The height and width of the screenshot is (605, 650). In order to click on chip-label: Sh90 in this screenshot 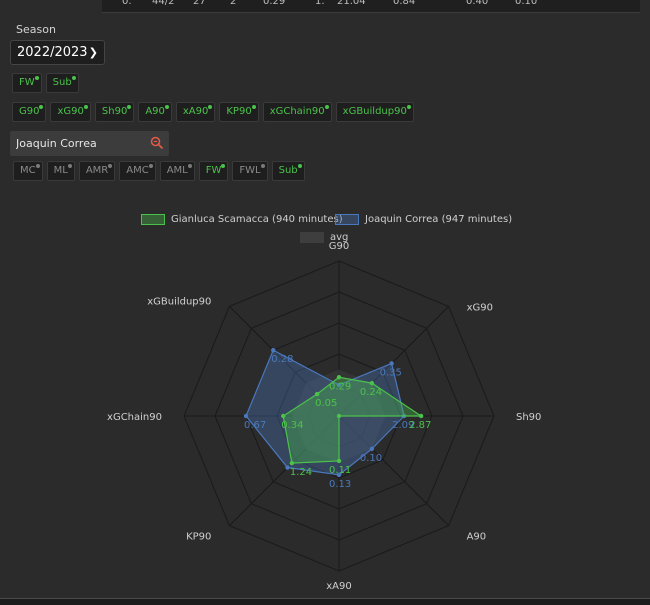, I will do `click(114, 111)`.